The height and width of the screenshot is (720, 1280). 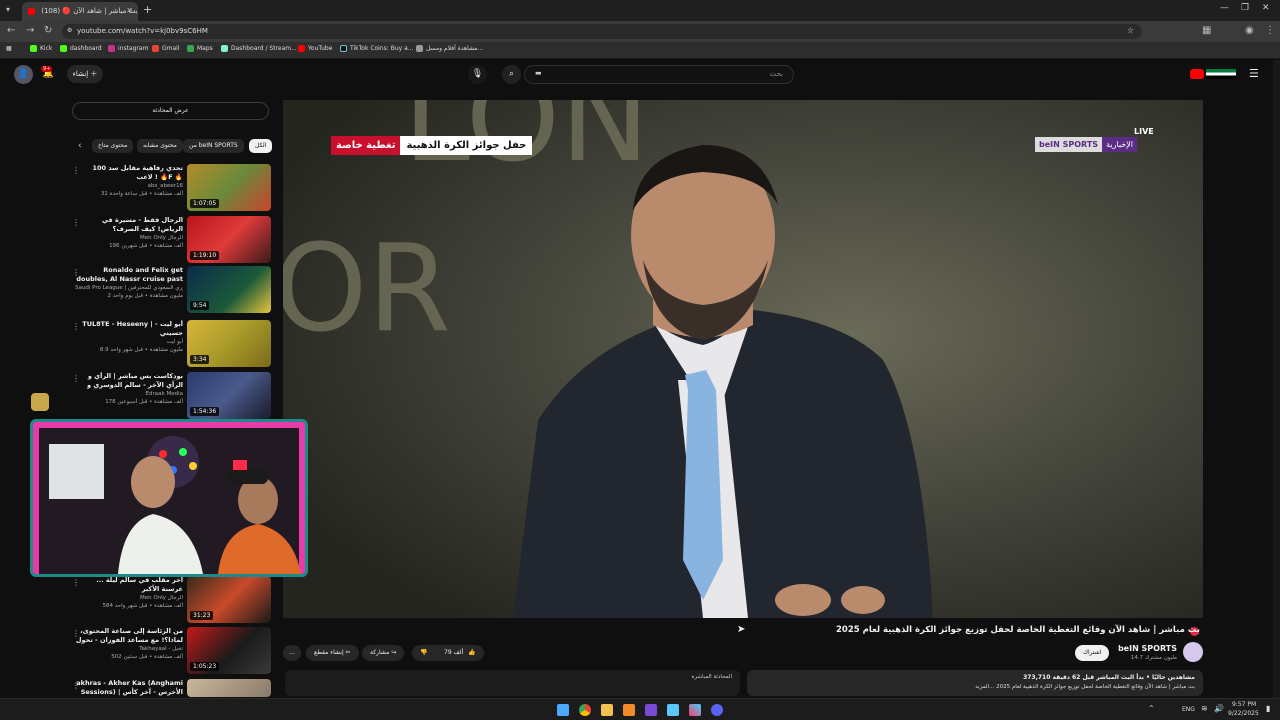 What do you see at coordinates (129, 329) in the screenshot?
I see `video-title: TUL8TE - Heseeny | أبو ليت - حسيني` at bounding box center [129, 329].